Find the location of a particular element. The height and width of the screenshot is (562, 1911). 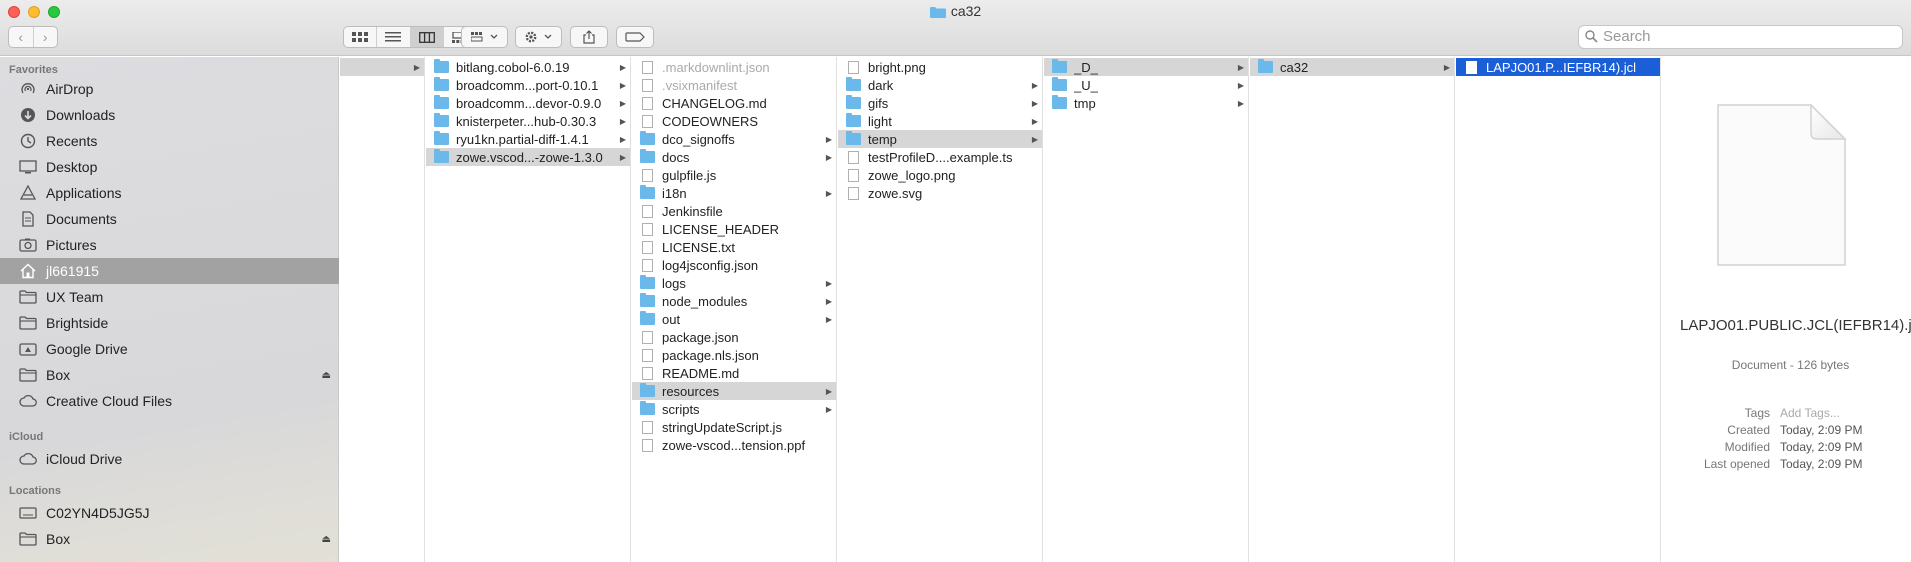

item-name: CODEOWNERS is located at coordinates (710, 121).